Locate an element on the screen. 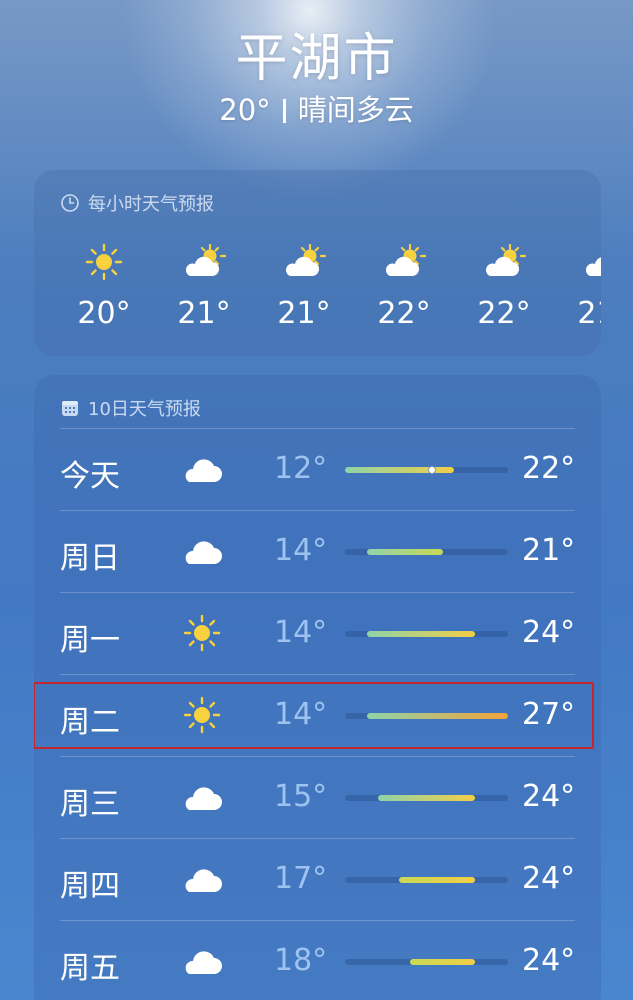 This screenshot has width=633, height=1000. low-temp: 12° is located at coordinates (301, 468).